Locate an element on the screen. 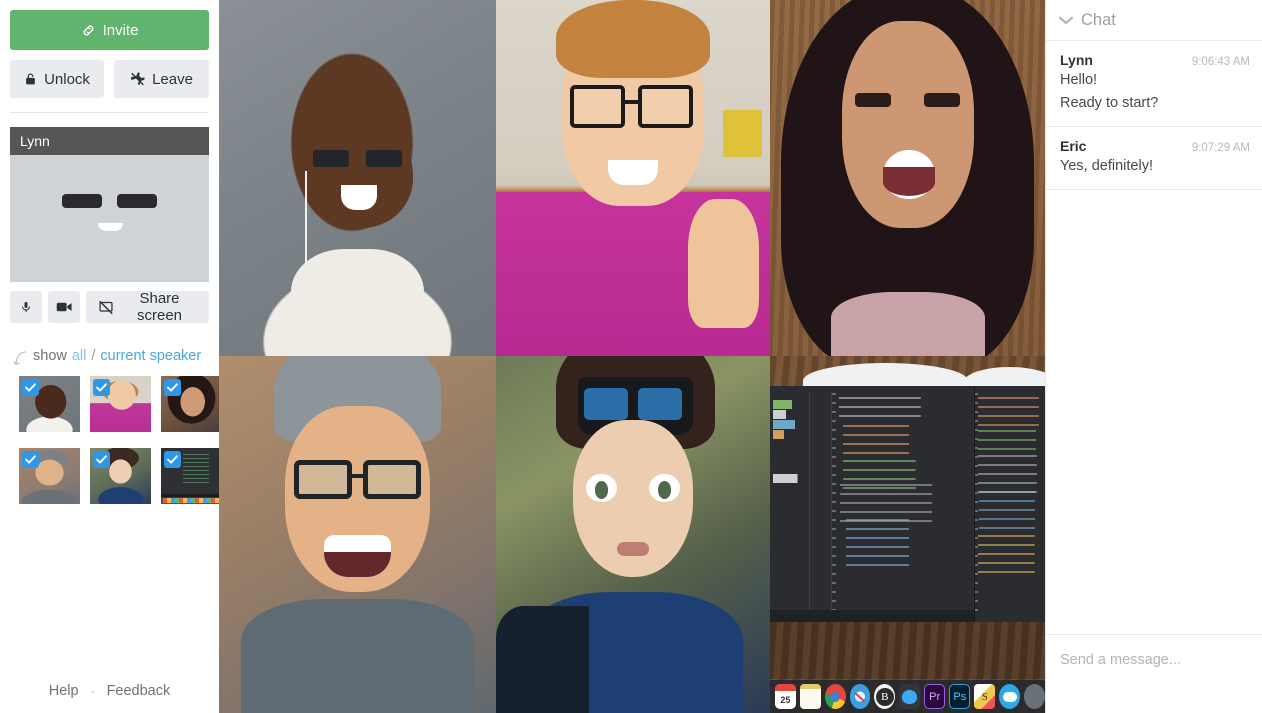 This screenshot has height=713, width=1262. share-screen-button: Share screen is located at coordinates (147, 307).